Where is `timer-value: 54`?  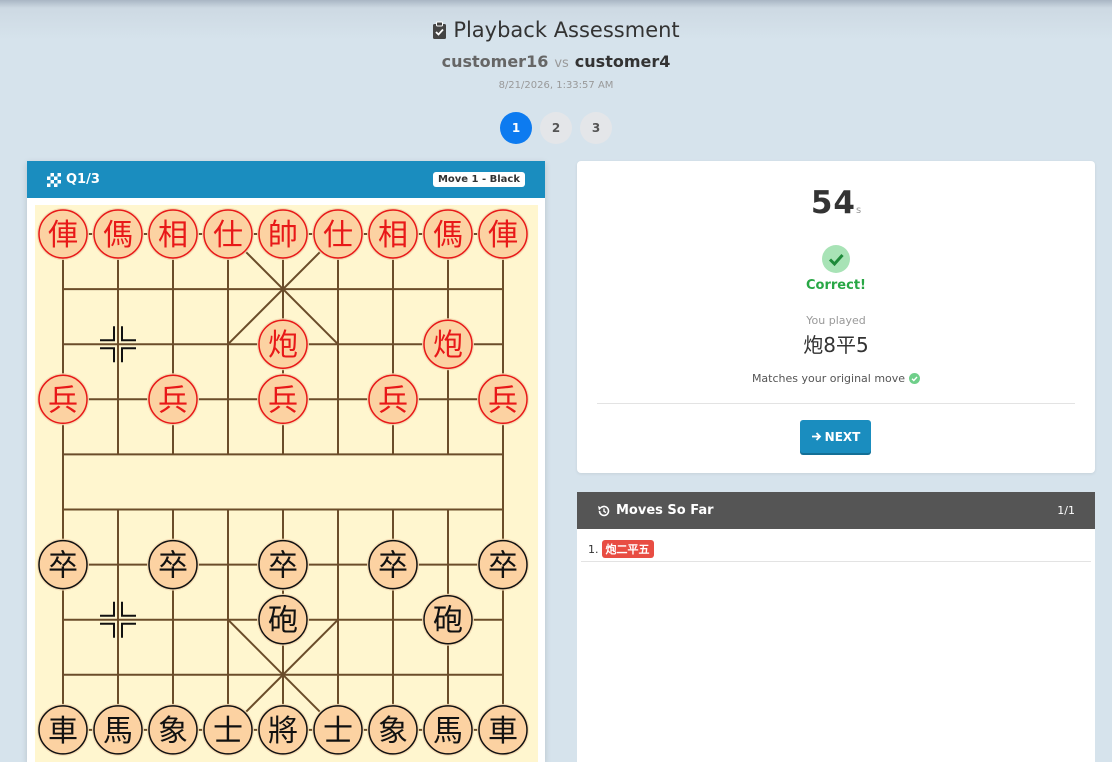
timer-value: 54 is located at coordinates (833, 203).